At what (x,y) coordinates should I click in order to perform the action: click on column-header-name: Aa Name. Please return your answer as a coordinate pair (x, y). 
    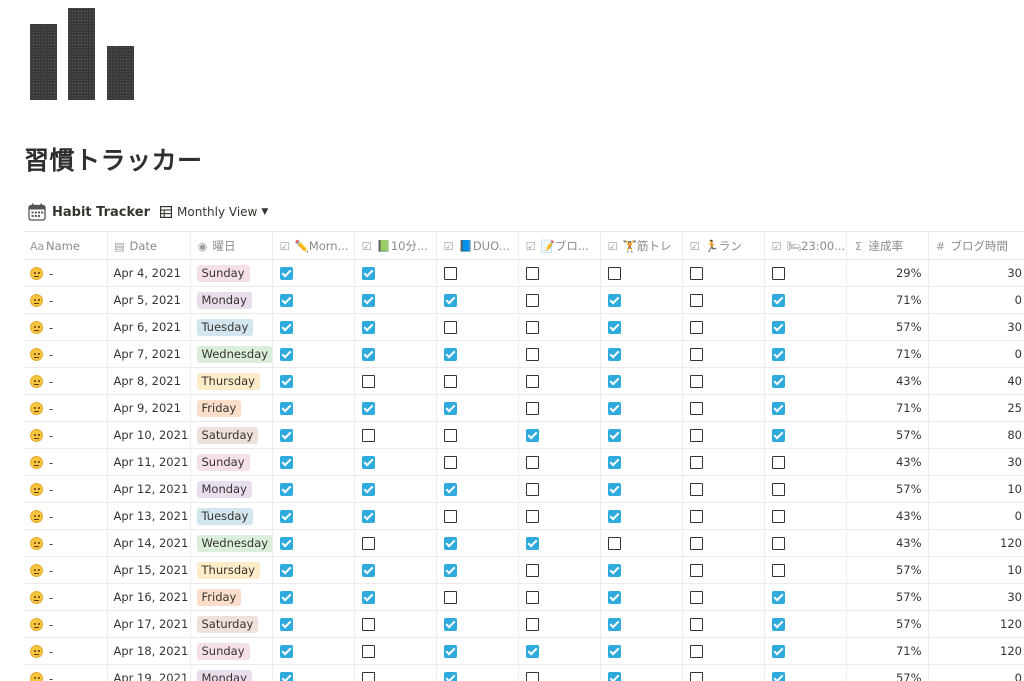
    Looking at the image, I should click on (66, 245).